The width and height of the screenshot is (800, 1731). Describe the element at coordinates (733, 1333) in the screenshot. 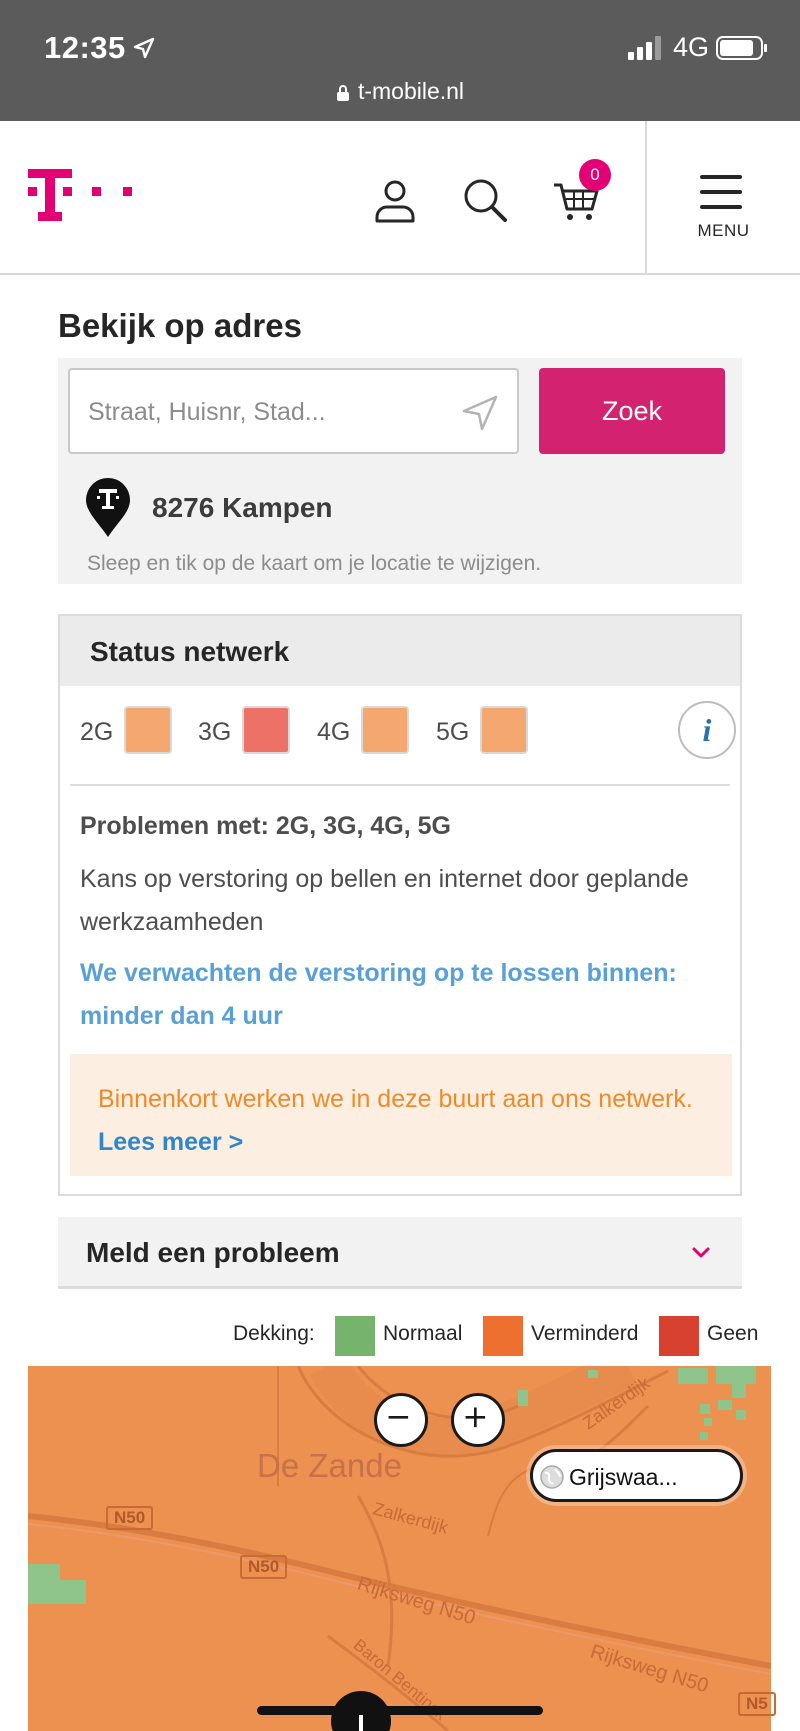

I see `legend-none: Geen` at that location.